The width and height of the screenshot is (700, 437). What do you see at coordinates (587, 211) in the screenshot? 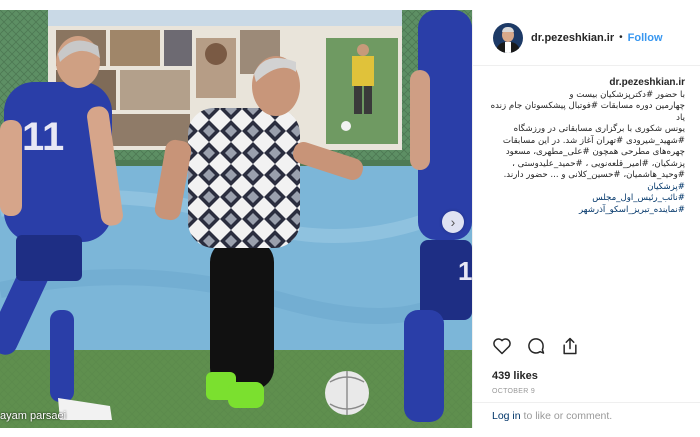
I see `caption-hashtag: #نماینده_تبریز_اسکو_آذرشهر` at bounding box center [587, 211].